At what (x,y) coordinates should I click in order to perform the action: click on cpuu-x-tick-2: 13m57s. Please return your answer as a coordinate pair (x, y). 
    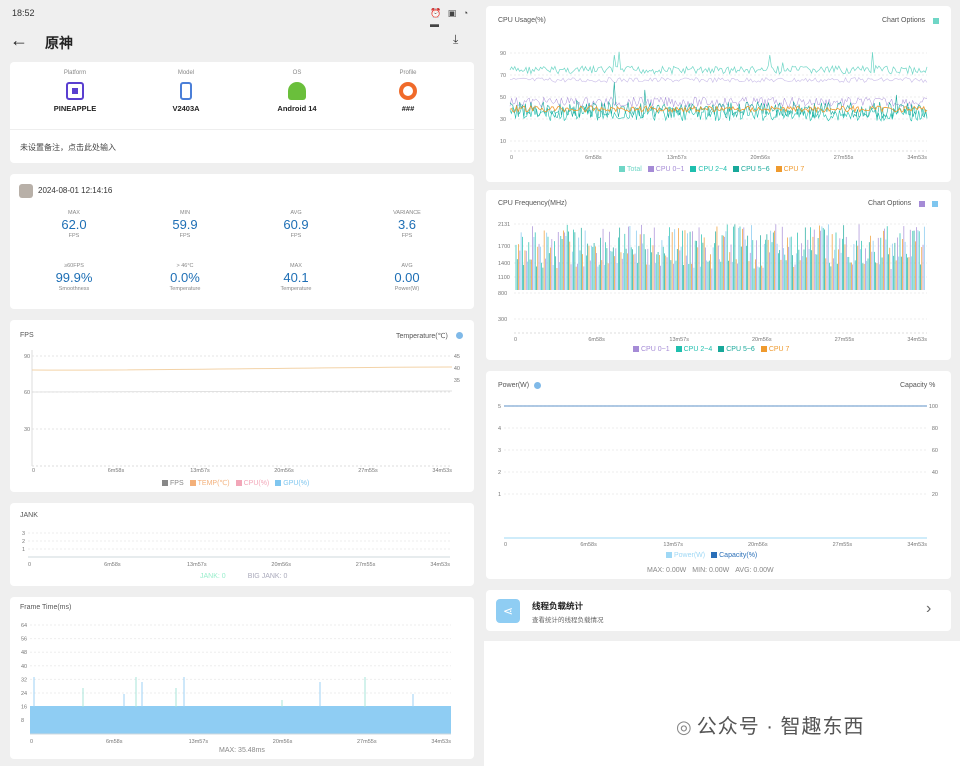
    Looking at the image, I should click on (677, 158).